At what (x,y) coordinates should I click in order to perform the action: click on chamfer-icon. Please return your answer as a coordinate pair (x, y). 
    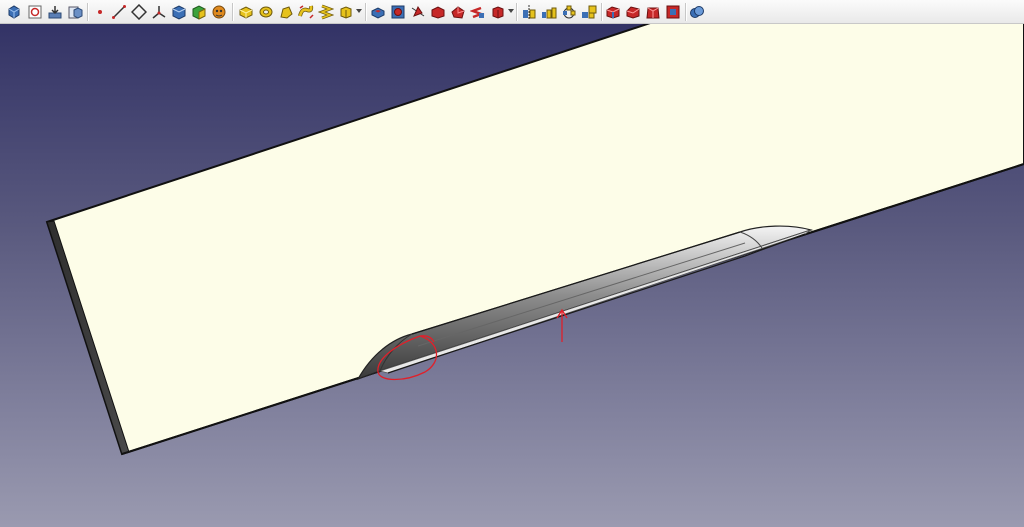
    Looking at the image, I should click on (633, 12).